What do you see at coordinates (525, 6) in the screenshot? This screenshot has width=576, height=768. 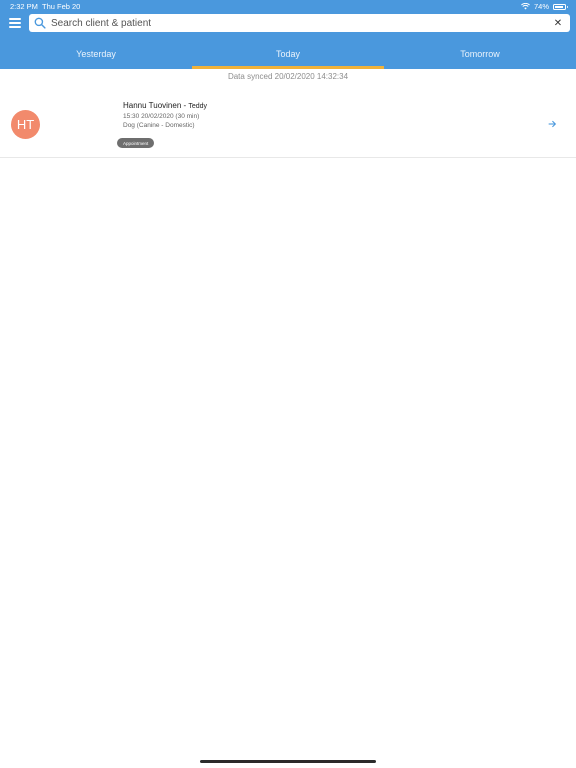 I see `wifi-icon` at bounding box center [525, 6].